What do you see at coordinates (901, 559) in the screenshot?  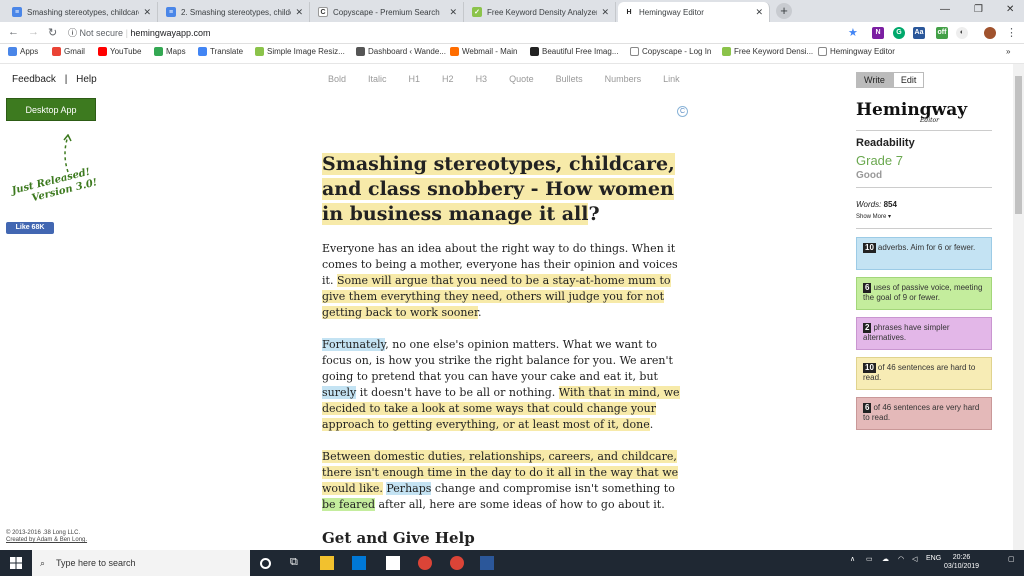 I see `wifi-icon: ◠` at bounding box center [901, 559].